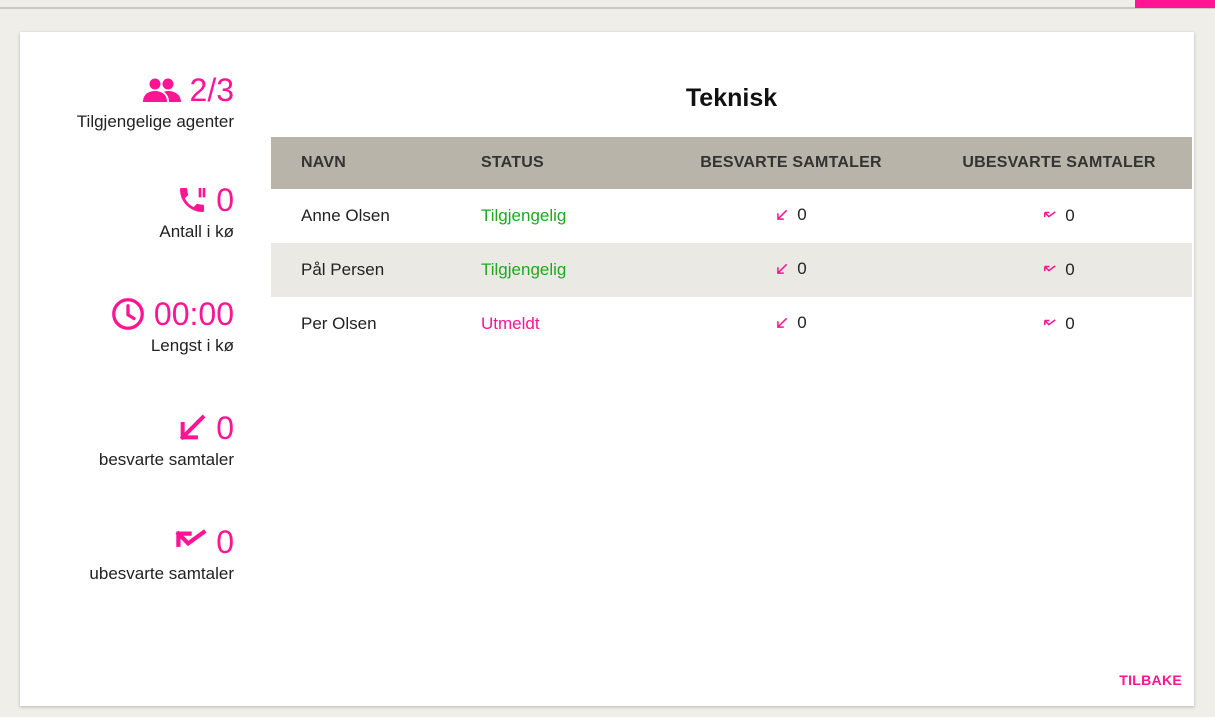  What do you see at coordinates (345, 215) in the screenshot?
I see `agent-name: Anne Olsen` at bounding box center [345, 215].